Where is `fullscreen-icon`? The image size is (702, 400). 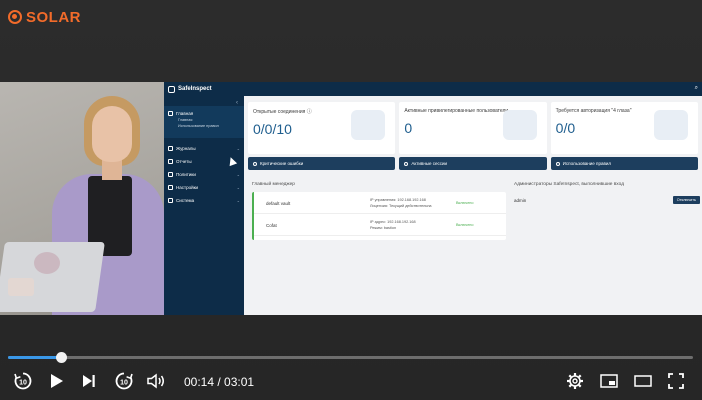 fullscreen-icon is located at coordinates (676, 381).